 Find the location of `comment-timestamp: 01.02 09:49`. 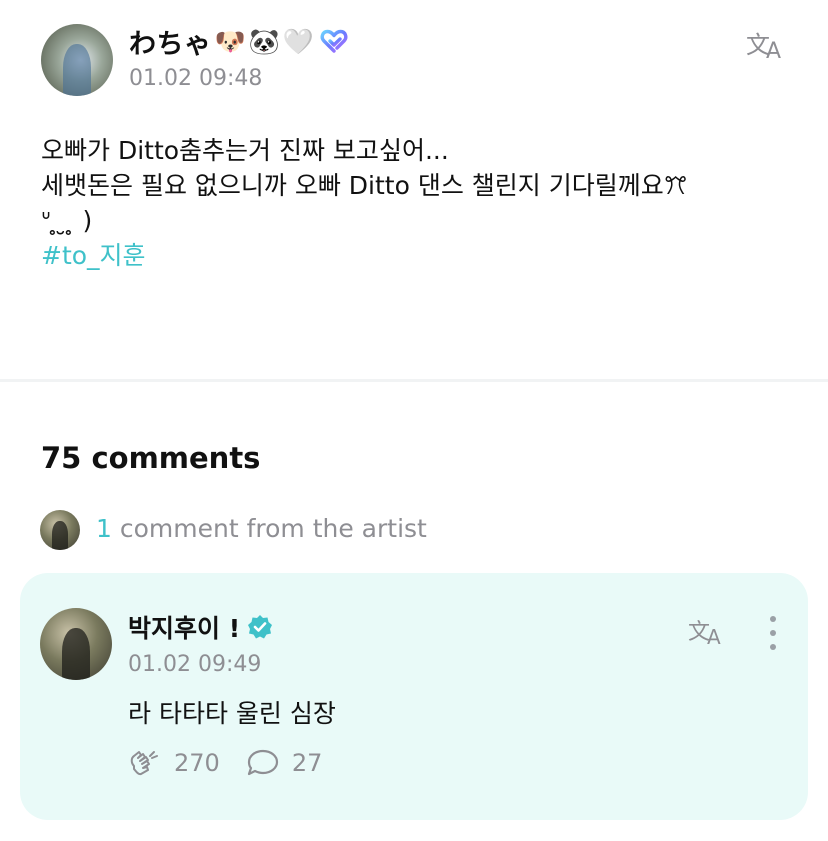

comment-timestamp: 01.02 09:49 is located at coordinates (195, 664).